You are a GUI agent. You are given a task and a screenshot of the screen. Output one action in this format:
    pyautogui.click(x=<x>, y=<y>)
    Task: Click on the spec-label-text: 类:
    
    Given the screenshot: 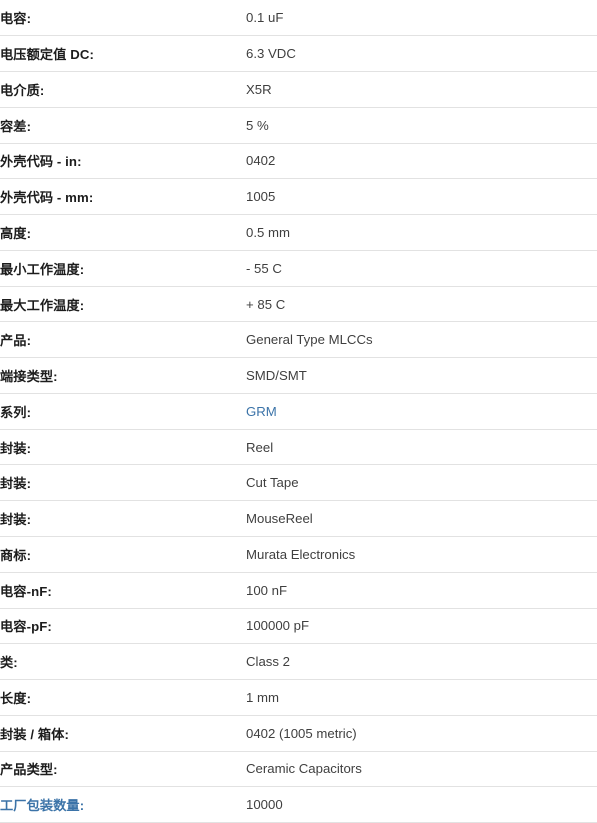 What is the action you would take?
    pyautogui.click(x=9, y=663)
    